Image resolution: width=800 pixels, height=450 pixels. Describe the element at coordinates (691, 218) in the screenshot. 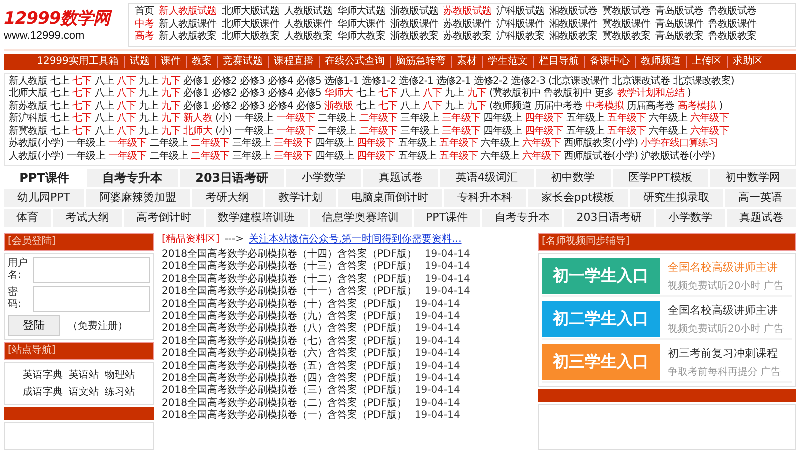

I see `keyword-tag: 小学数学` at that location.